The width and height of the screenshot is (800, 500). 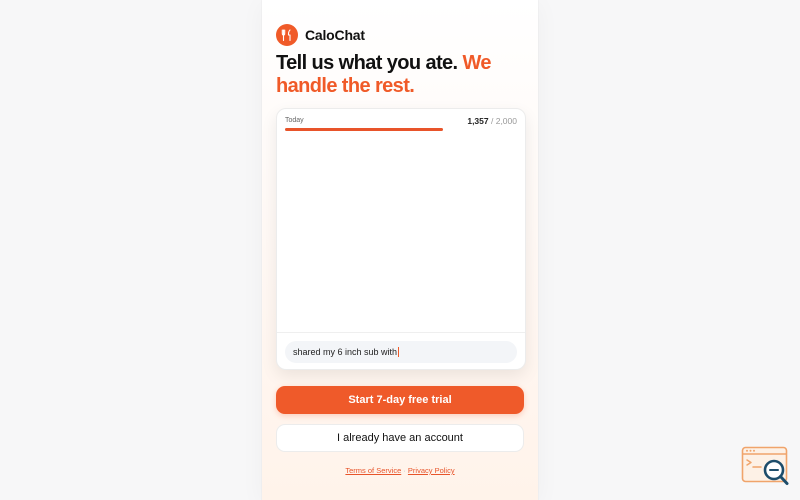 What do you see at coordinates (373, 470) in the screenshot?
I see `terms-link: Terms of Service` at bounding box center [373, 470].